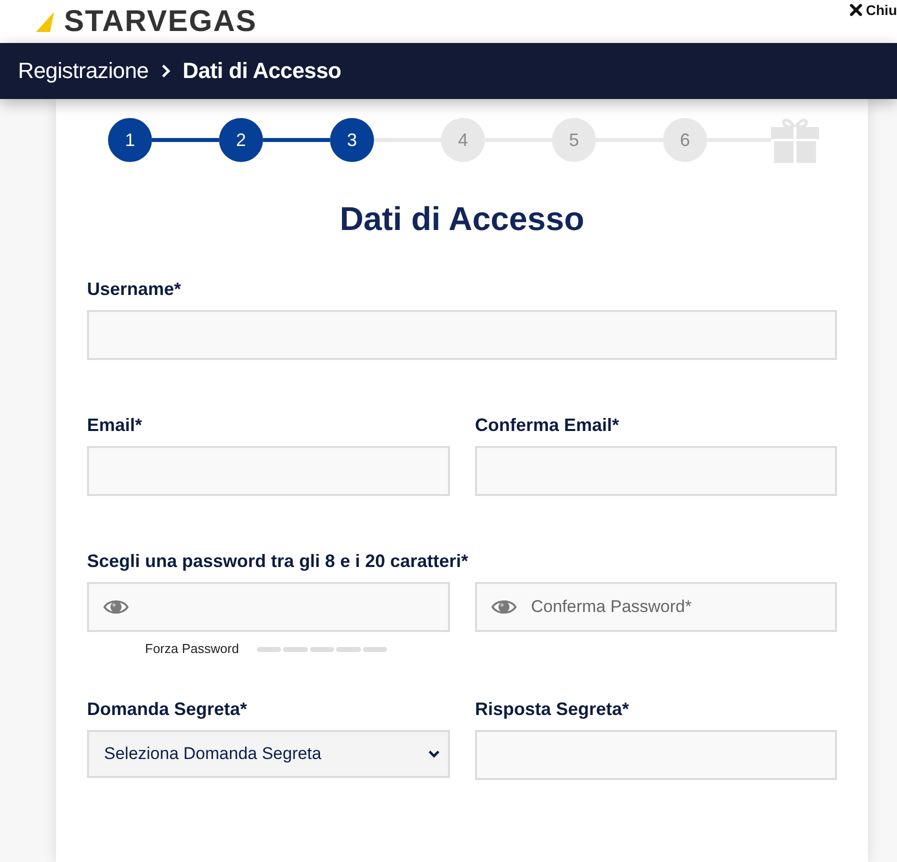 Image resolution: width=897 pixels, height=862 pixels. I want to click on gift-icon, so click(795, 140).